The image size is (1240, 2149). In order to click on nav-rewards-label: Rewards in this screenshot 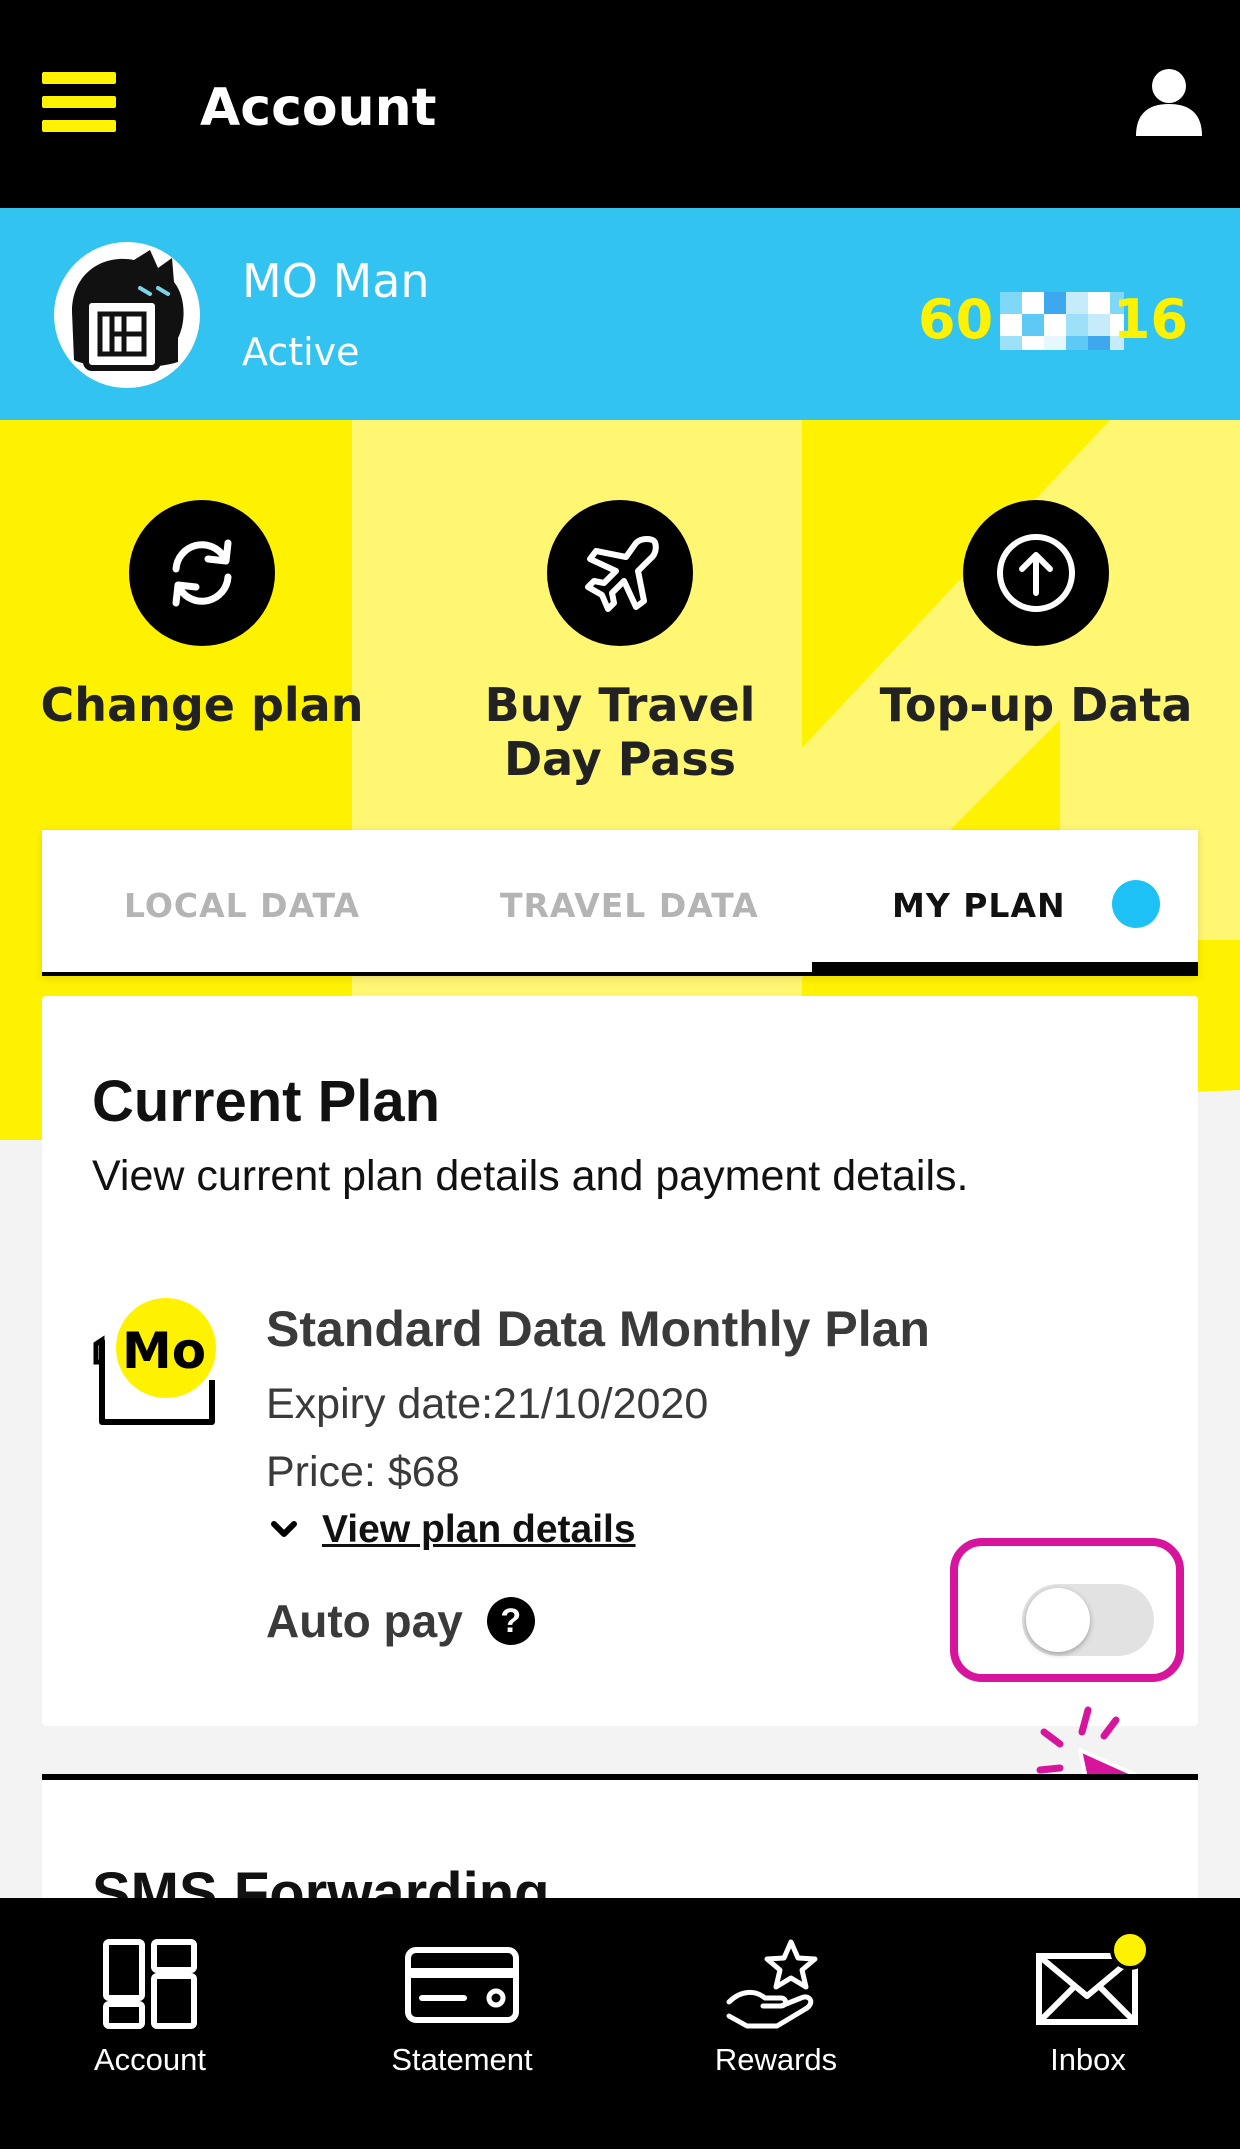, I will do `click(776, 2059)`.